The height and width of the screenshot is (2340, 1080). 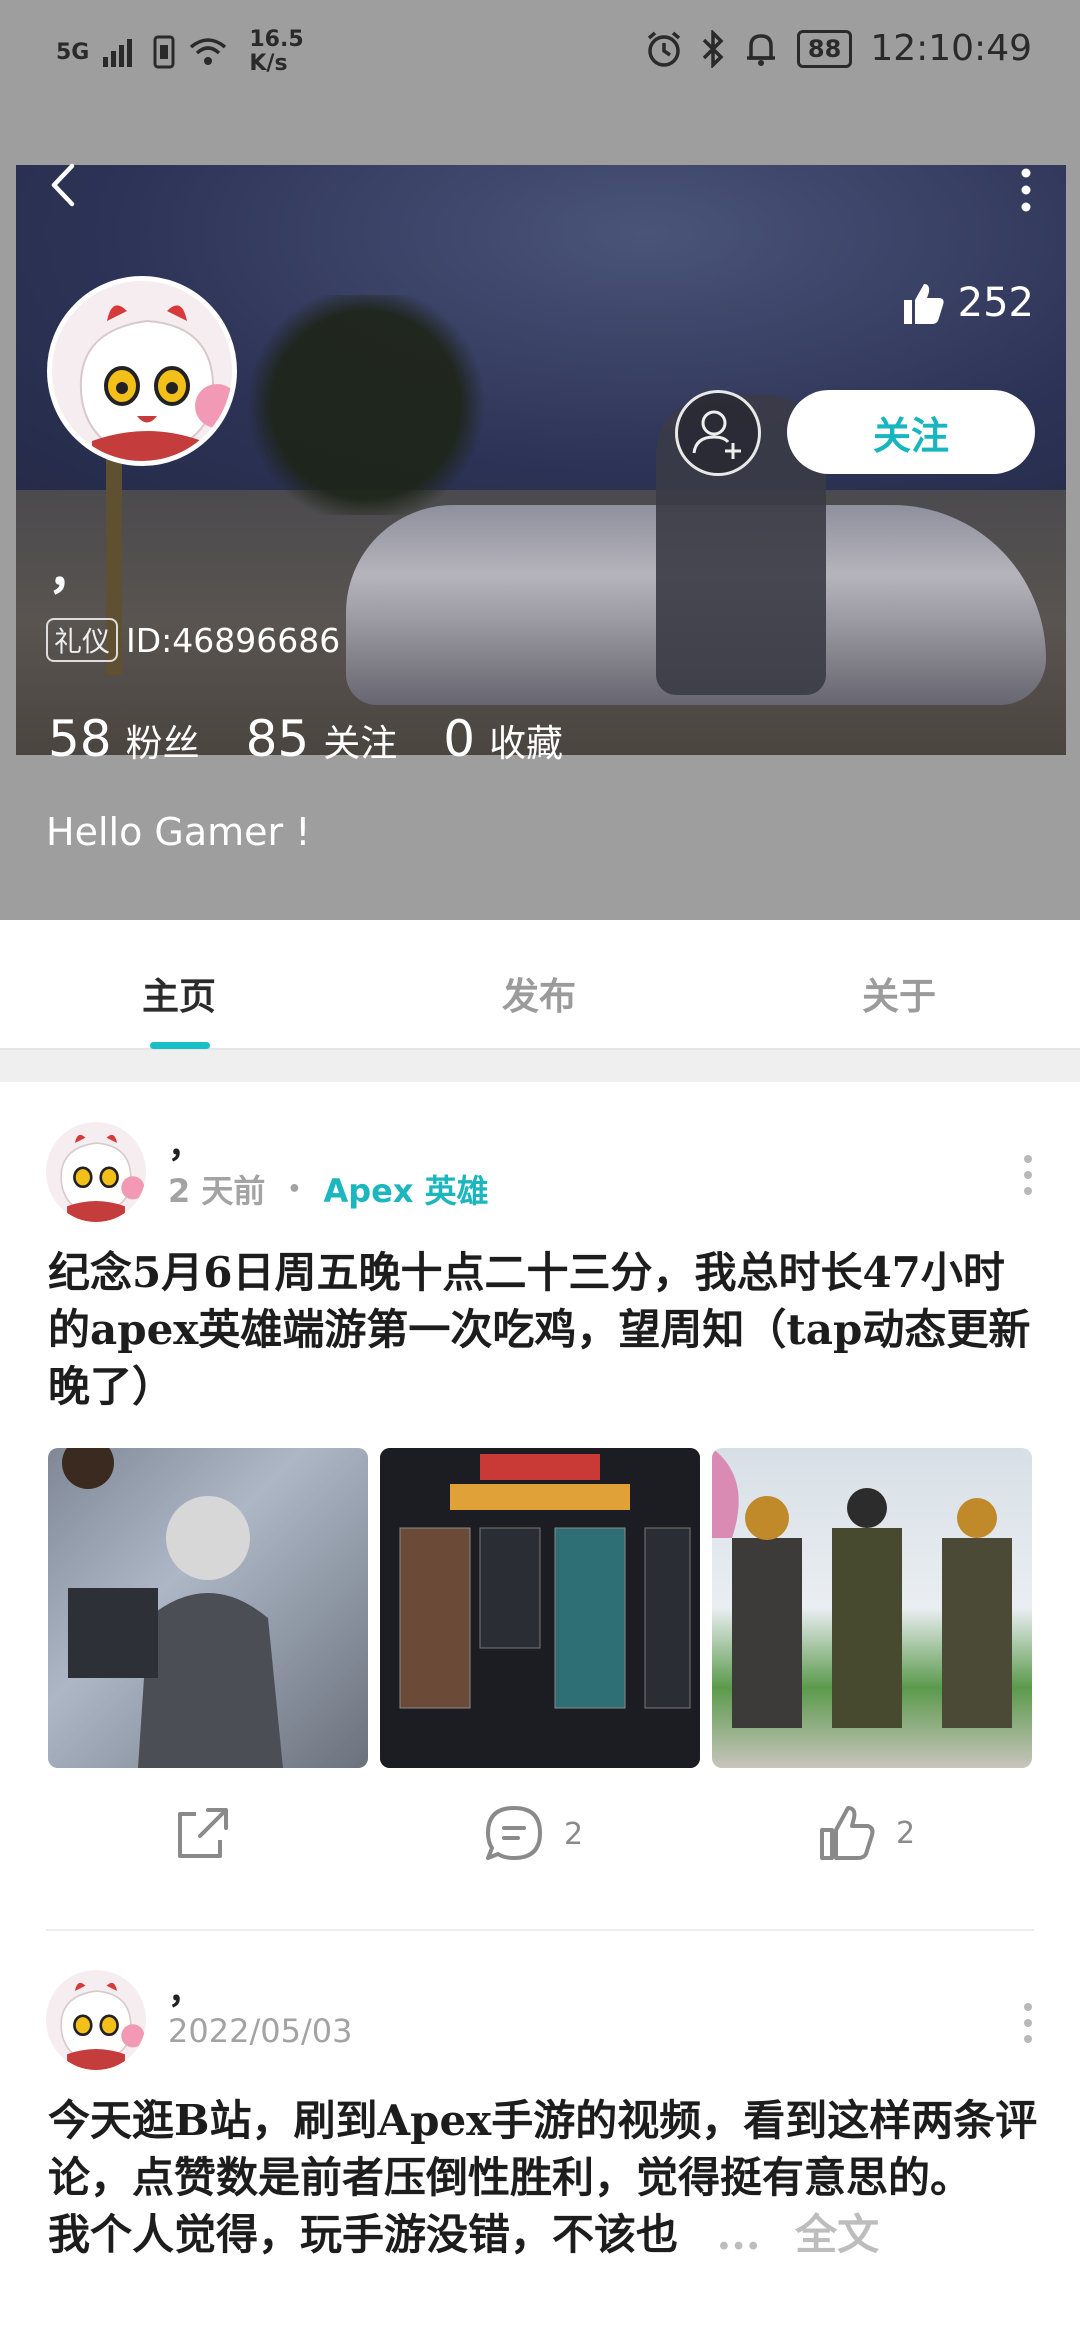 I want to click on profile-id-row: 礼仪 ID:46896686, so click(x=193, y=640).